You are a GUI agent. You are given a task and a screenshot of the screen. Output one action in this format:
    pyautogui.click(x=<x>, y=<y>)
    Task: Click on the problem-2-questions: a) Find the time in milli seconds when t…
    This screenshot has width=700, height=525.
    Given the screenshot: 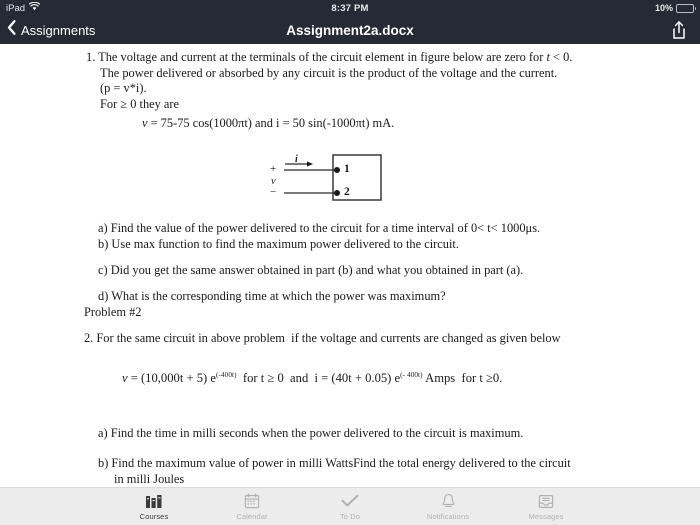 What is the action you would take?
    pyautogui.click(x=393, y=456)
    